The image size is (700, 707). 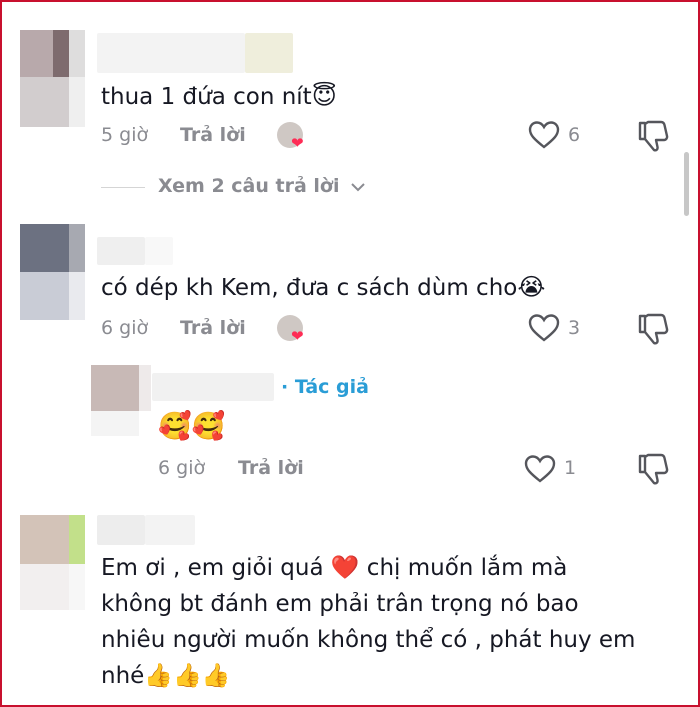 What do you see at coordinates (219, 96) in the screenshot?
I see `comment-text: thua 1 đứa con nít😇` at bounding box center [219, 96].